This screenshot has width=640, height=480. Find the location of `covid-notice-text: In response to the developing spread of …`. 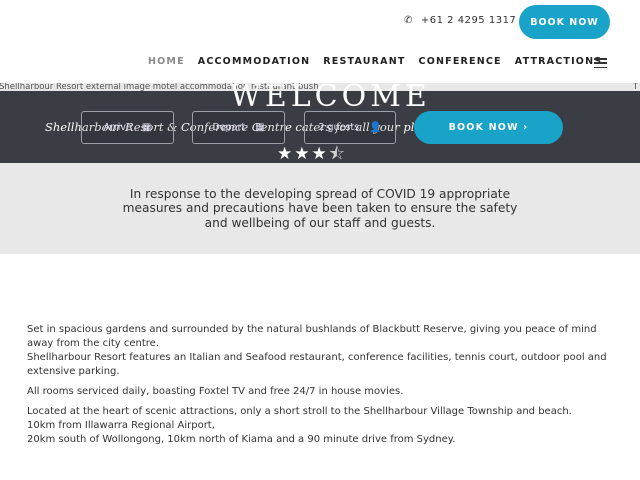

covid-notice-text: In response to the developing spread of … is located at coordinates (320, 208).